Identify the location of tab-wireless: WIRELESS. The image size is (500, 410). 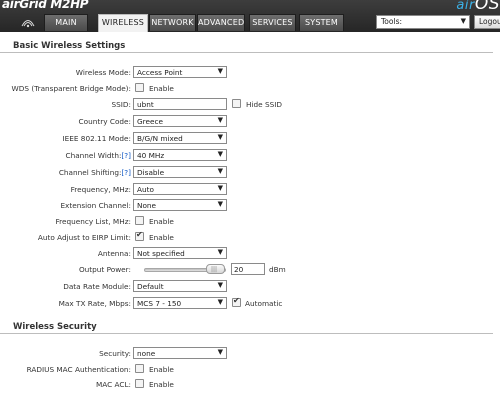
(123, 23).